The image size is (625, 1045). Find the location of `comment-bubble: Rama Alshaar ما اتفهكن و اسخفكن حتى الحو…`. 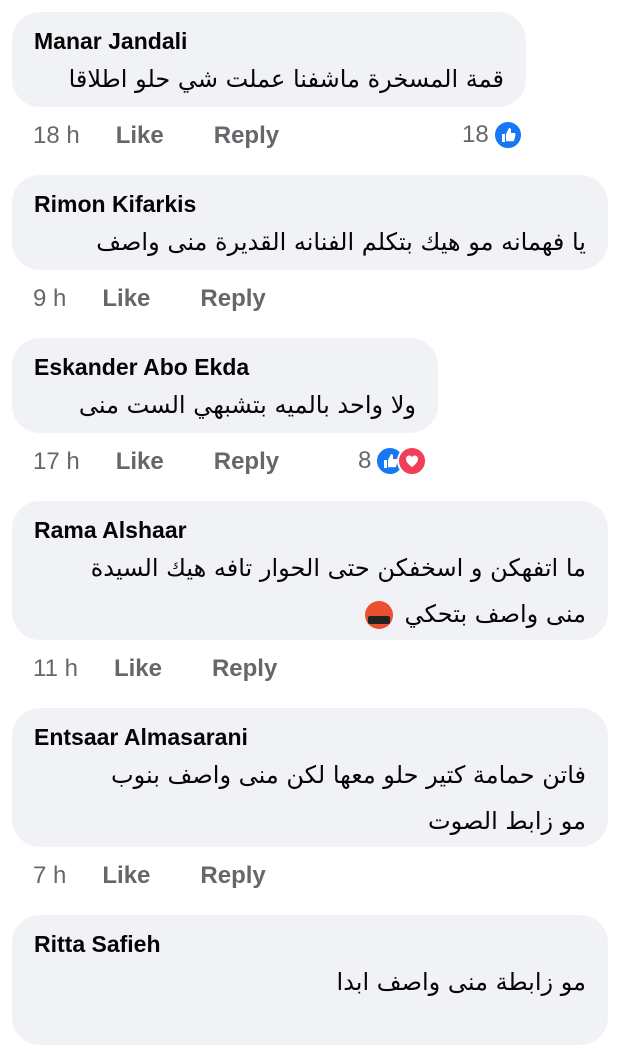

comment-bubble: Rama Alshaar ما اتفهكن و اسخفكن حتى الحو… is located at coordinates (310, 570).